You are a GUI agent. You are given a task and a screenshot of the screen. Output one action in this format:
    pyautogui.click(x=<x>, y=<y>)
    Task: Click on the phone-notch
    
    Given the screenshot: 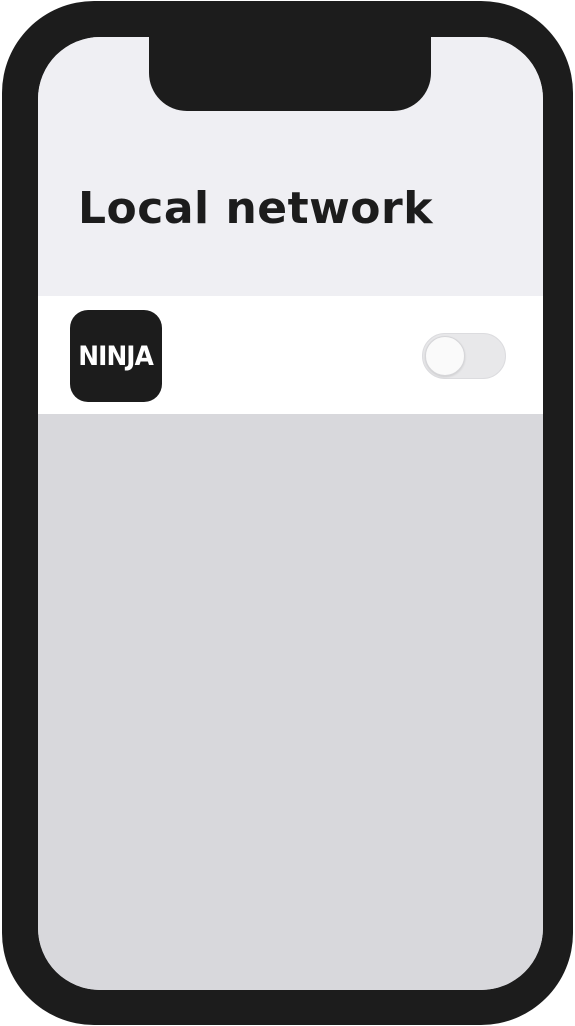 What is the action you would take?
    pyautogui.click(x=290, y=74)
    